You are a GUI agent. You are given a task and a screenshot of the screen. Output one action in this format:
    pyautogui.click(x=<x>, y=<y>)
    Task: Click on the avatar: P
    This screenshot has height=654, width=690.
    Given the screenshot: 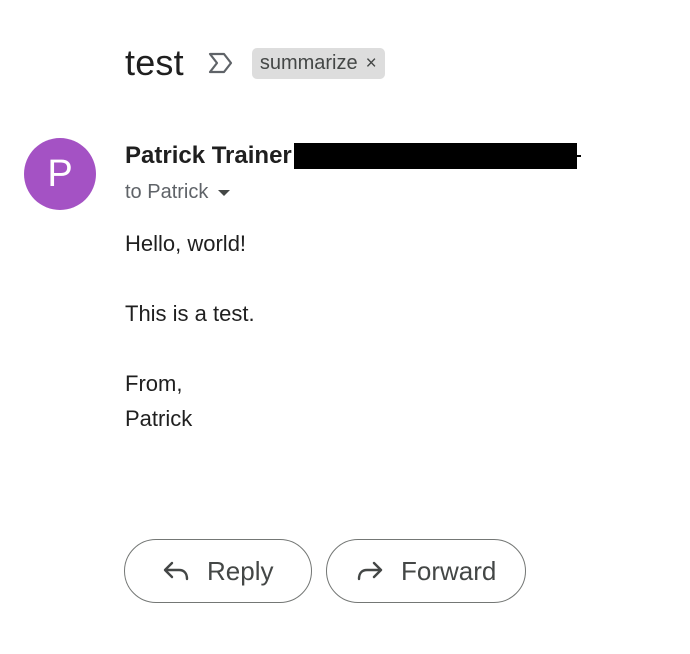 What is the action you would take?
    pyautogui.click(x=60, y=174)
    